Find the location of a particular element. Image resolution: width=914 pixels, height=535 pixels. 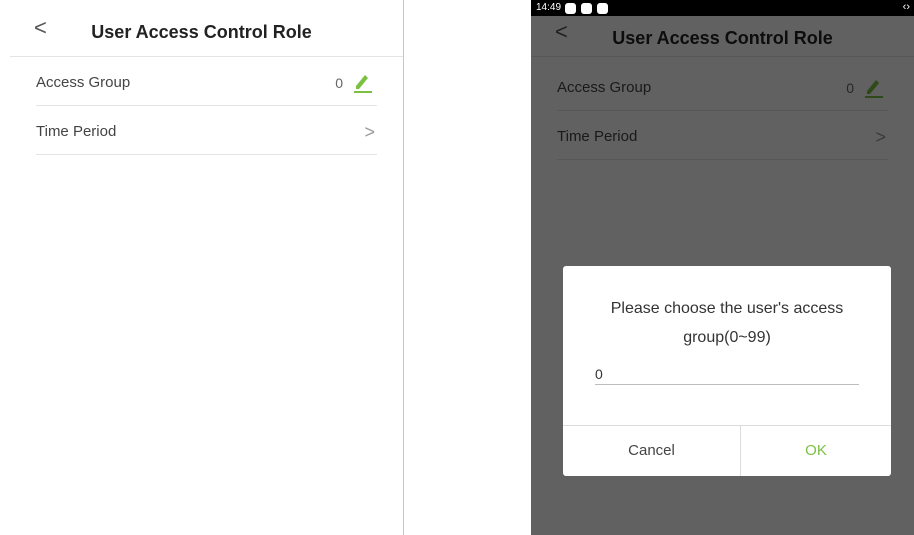

header-bar: < User Access Control Role is located at coordinates (206, 28).